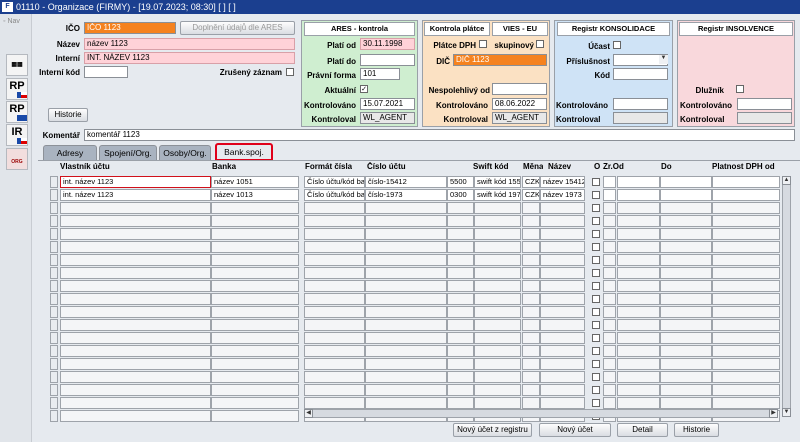  What do you see at coordinates (497, 195) in the screenshot?
I see `grid-cell: swift kód 1973` at bounding box center [497, 195].